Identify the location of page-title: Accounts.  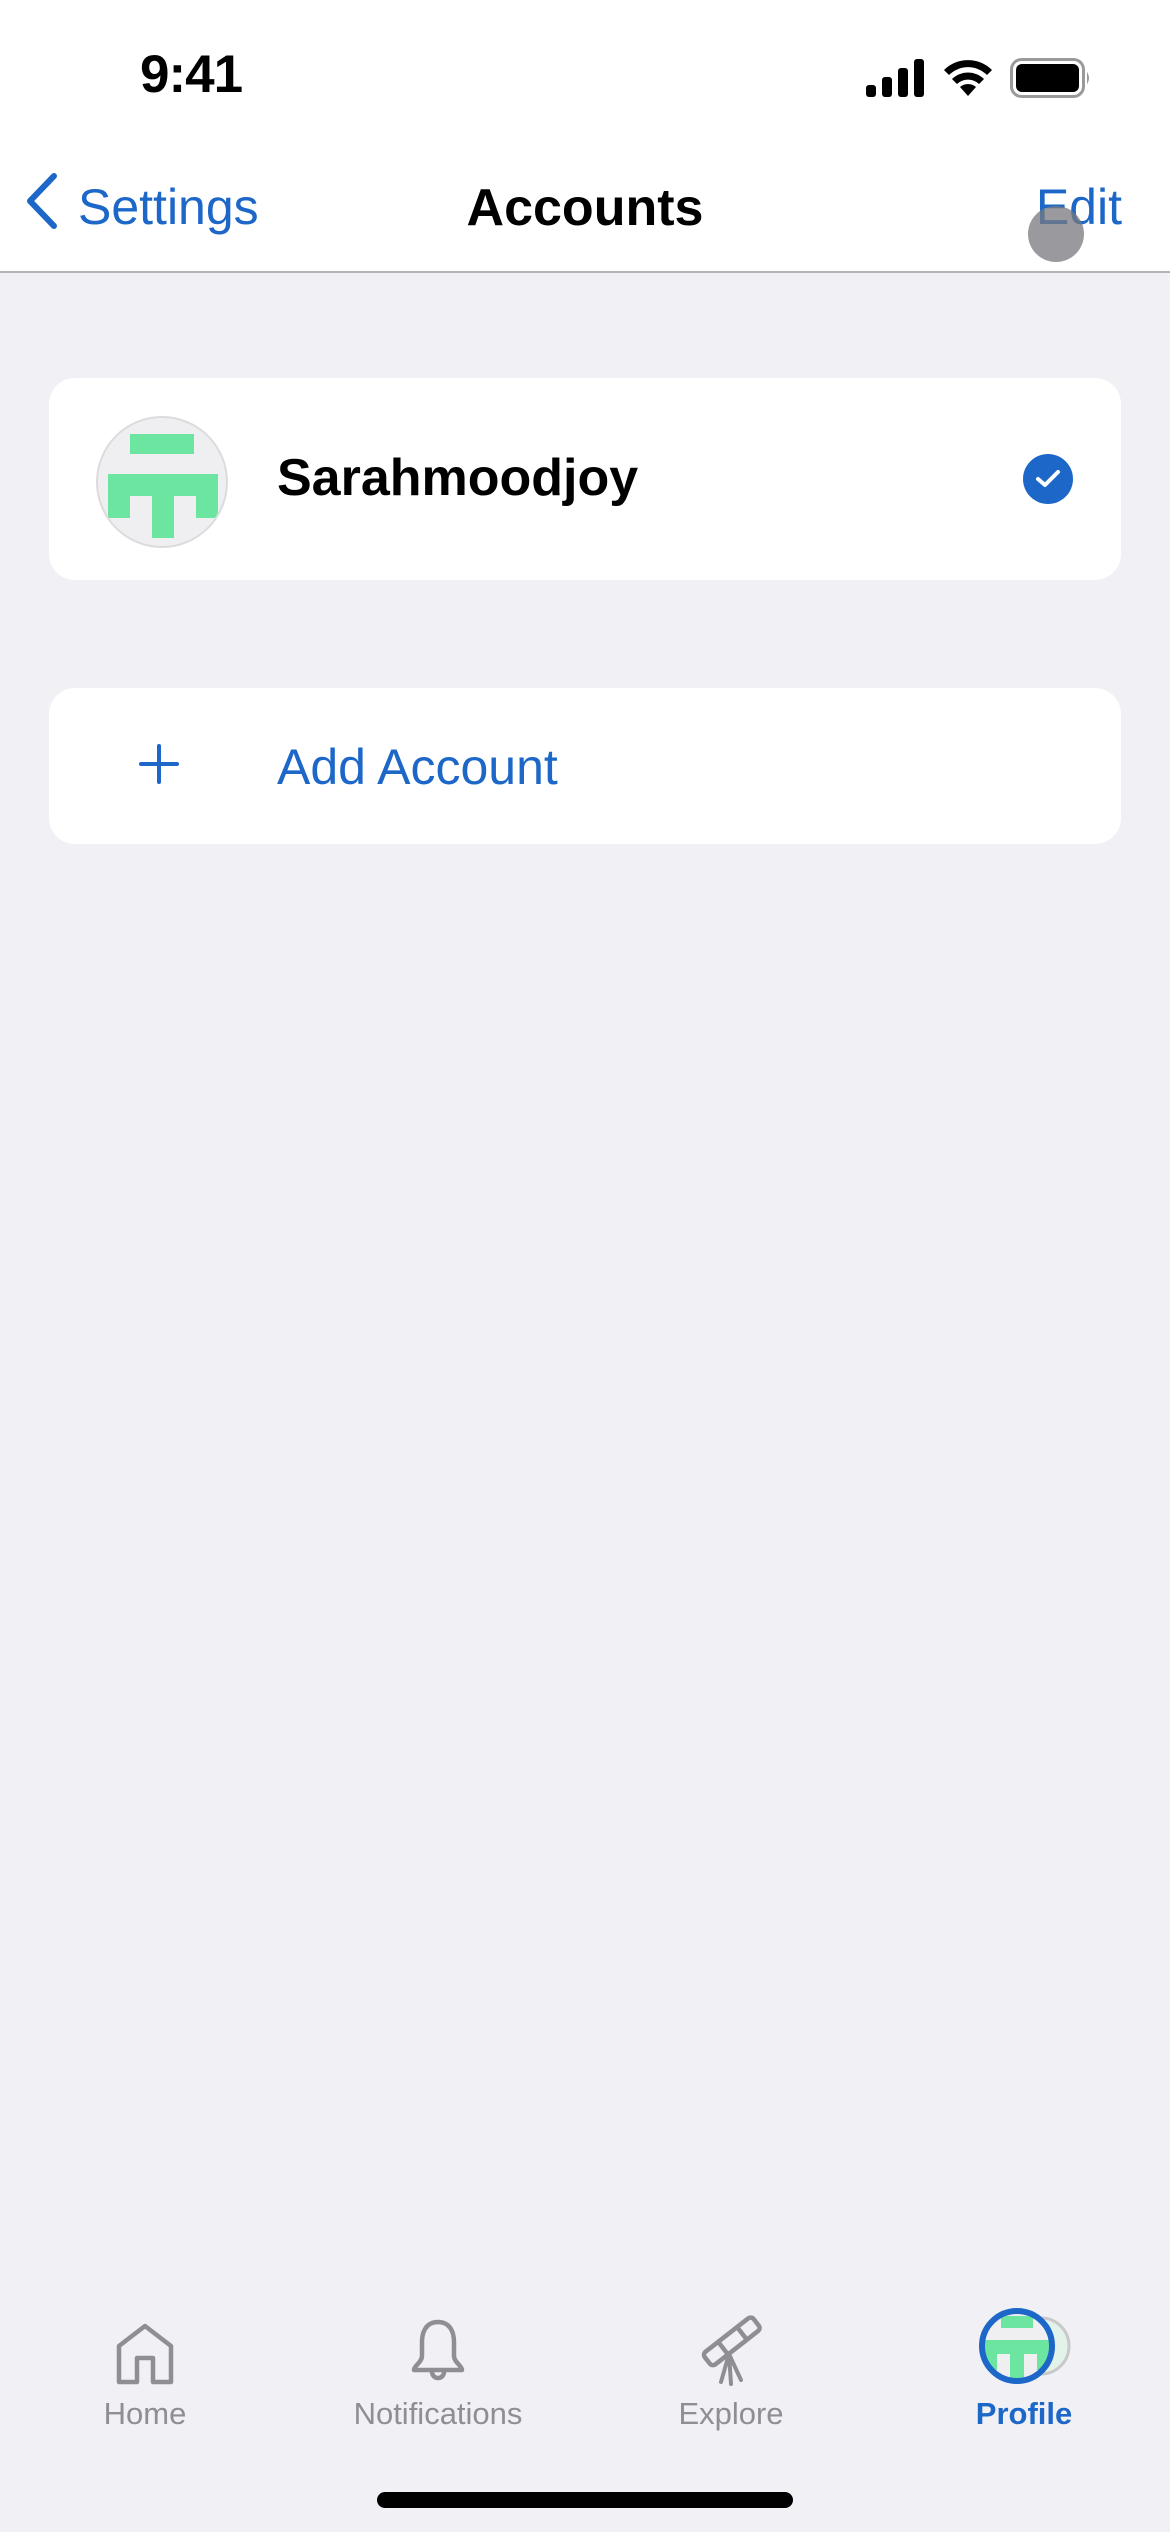
(585, 208).